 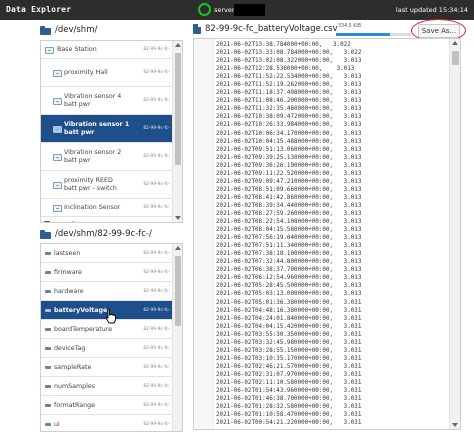 What do you see at coordinates (76, 30) in the screenshot?
I see `shm-path: /dev/shm/` at bounding box center [76, 30].